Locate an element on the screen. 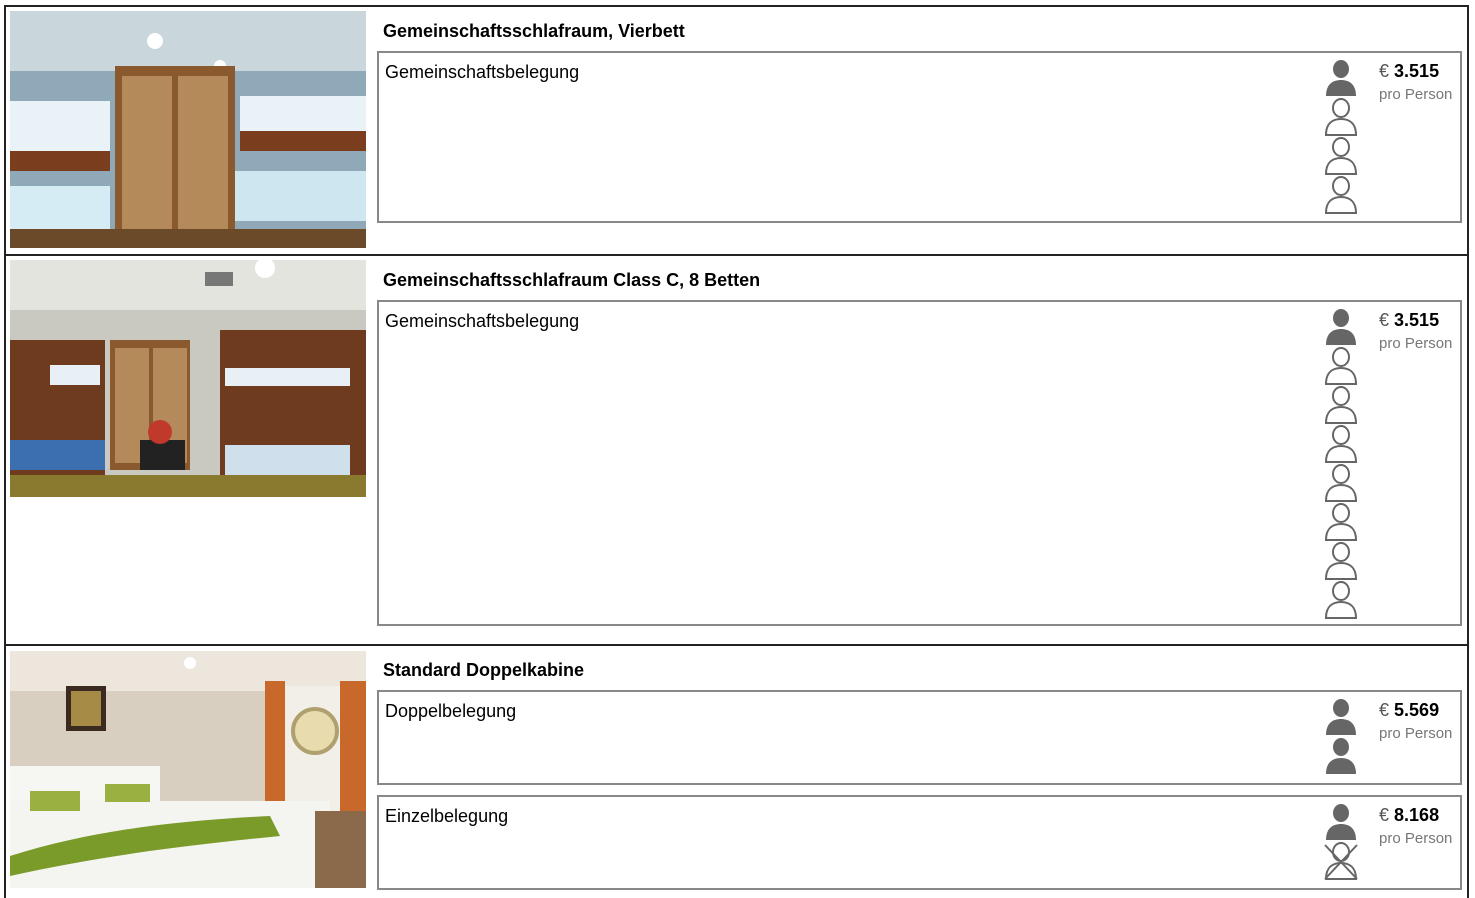 Image resolution: width=1475 pixels, height=898 pixels. cabin-photo-double-cabin is located at coordinates (188, 769).